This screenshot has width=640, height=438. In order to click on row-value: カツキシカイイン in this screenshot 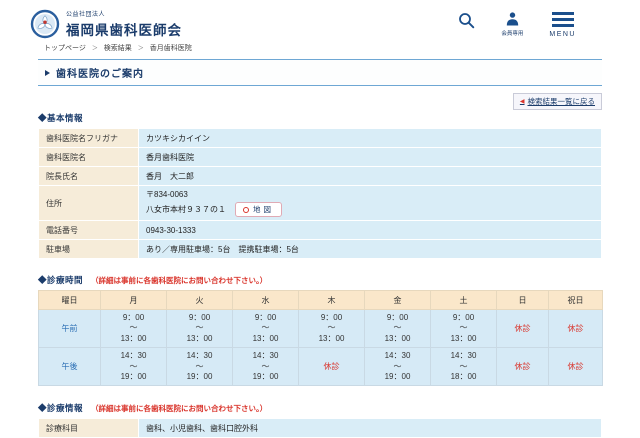, I will do `click(370, 138)`.